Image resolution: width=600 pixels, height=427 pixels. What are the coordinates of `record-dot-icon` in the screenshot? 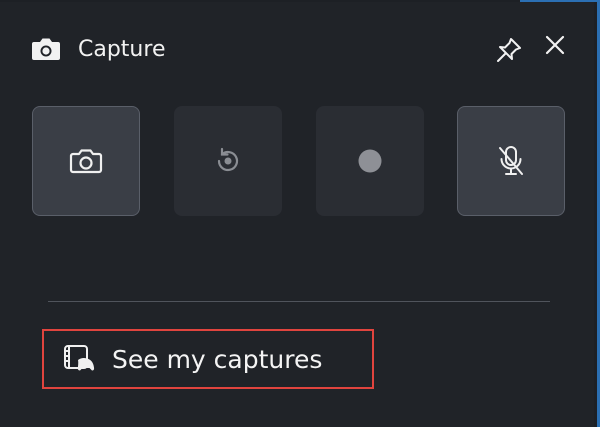 It's located at (370, 161).